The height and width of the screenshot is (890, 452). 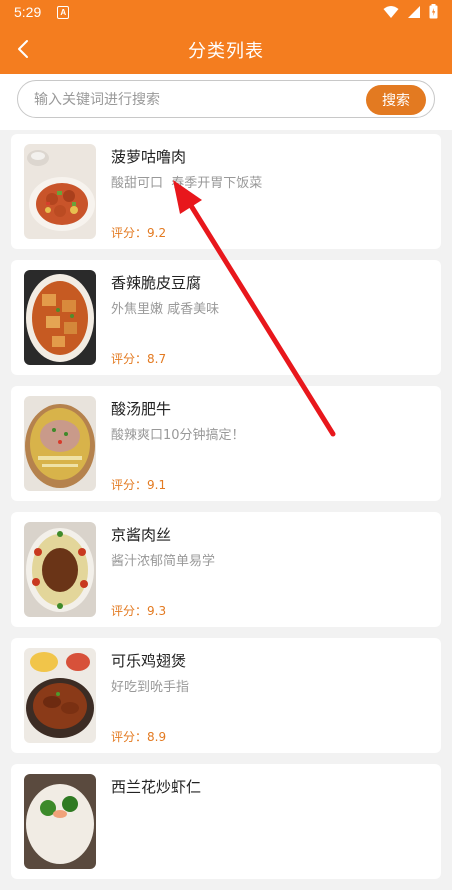 I want to click on recipe-card: 京酱肉丝 酱汁浓郁简单易学 评分：9.3, so click(x=226, y=569).